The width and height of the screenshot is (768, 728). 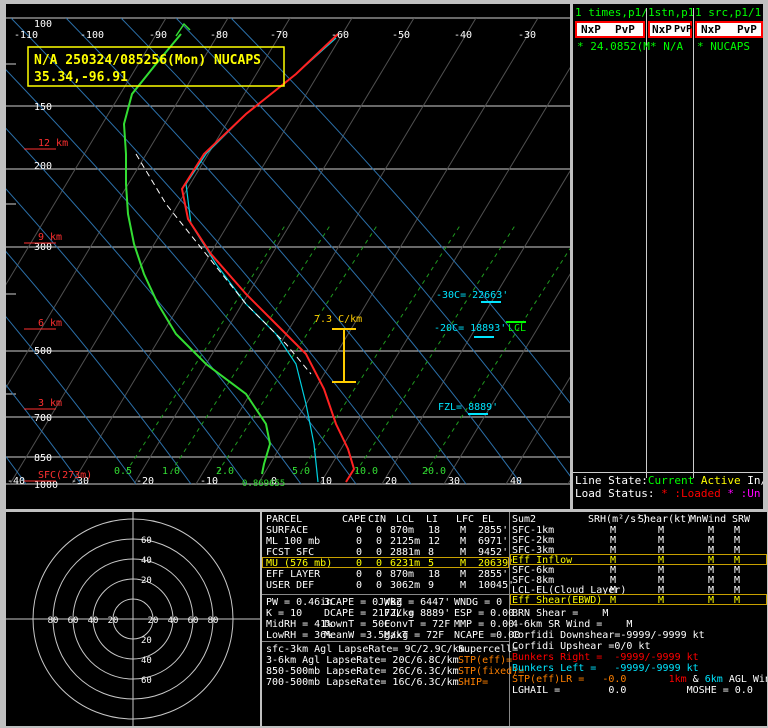 What do you see at coordinates (625, 29) in the screenshot?
I see `times-prev-button: PvP` at bounding box center [625, 29].